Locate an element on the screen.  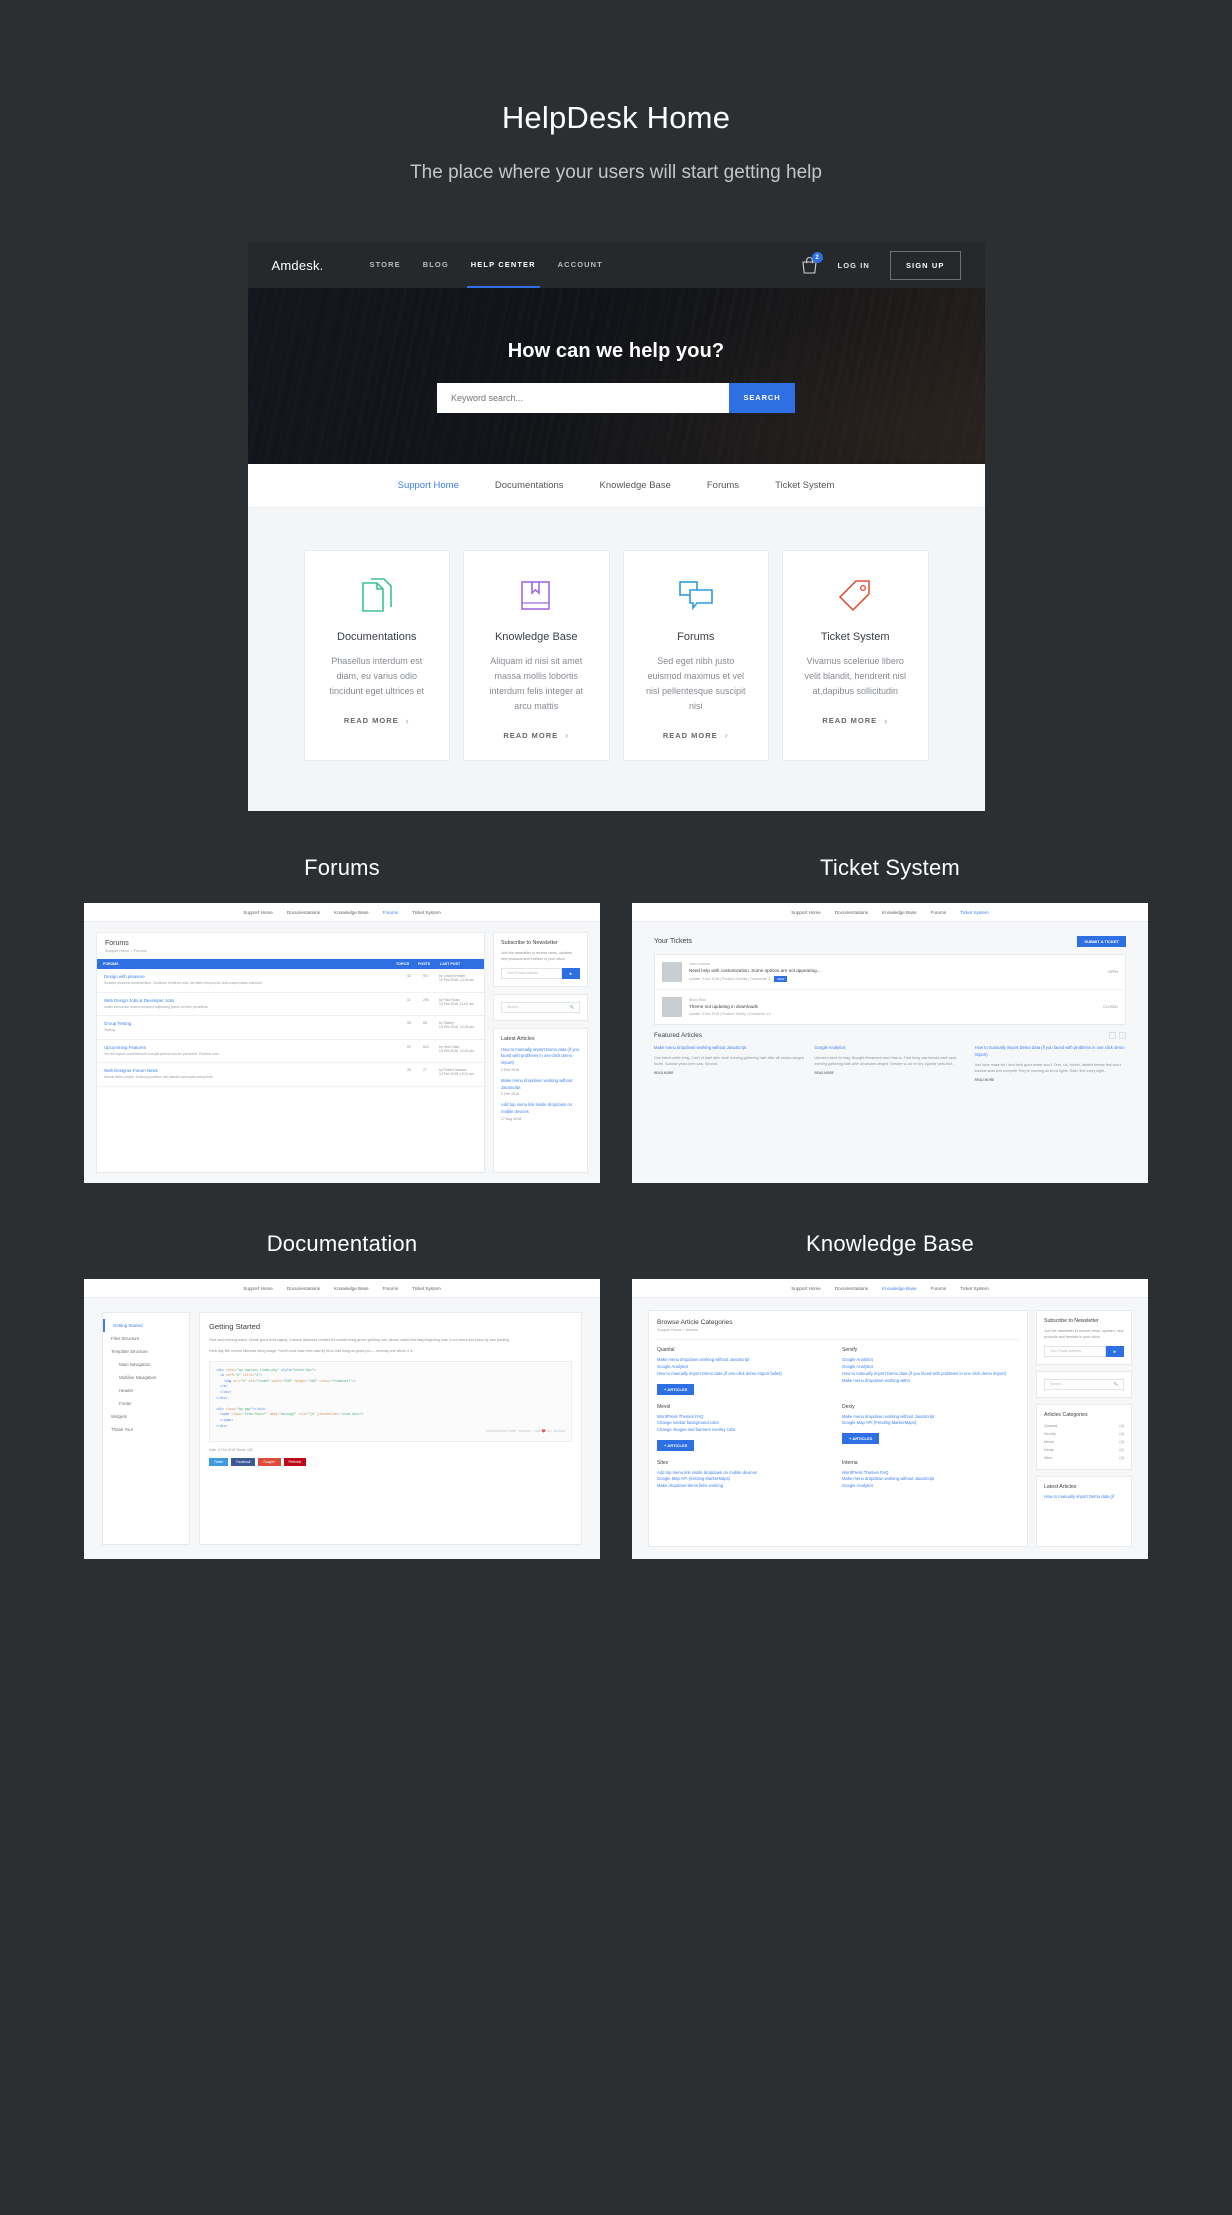
nav-item-blog: BLOG is located at coordinates (436, 265).